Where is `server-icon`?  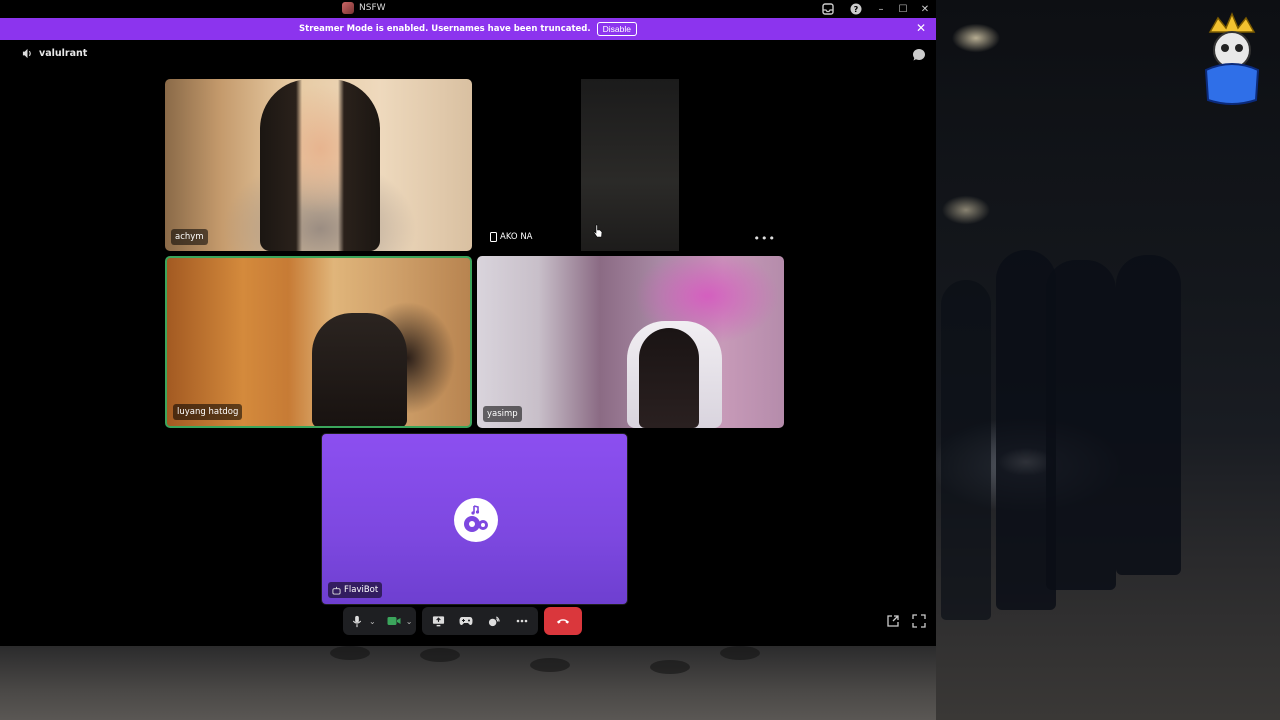
server-icon is located at coordinates (348, 8).